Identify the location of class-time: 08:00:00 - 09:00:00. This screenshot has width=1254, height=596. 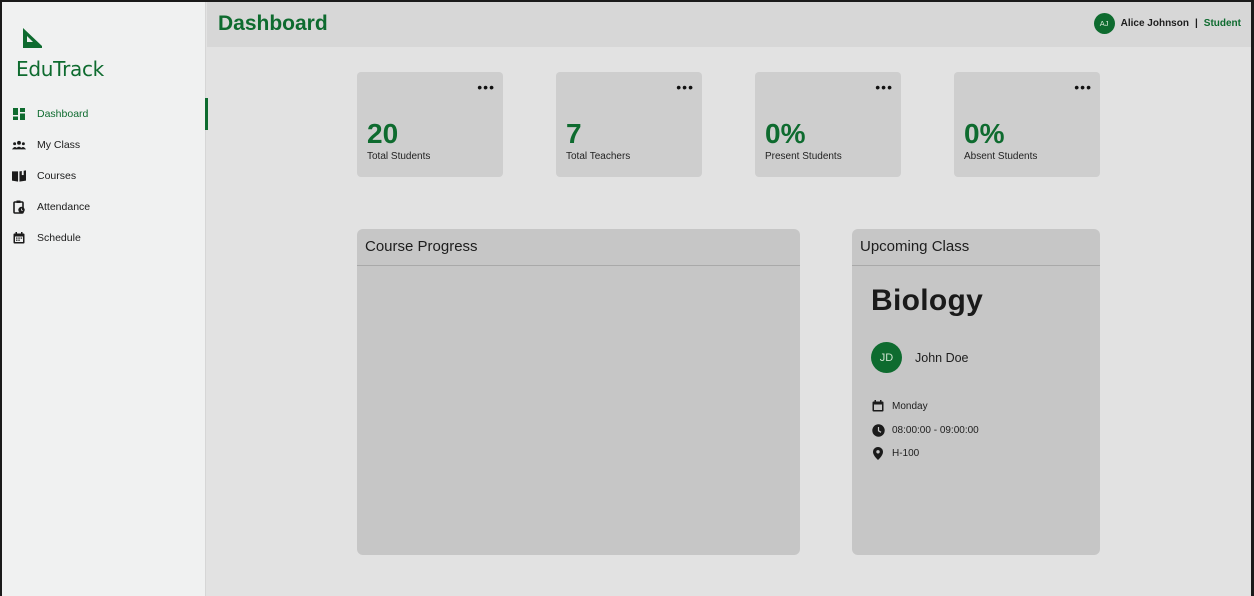
(925, 430).